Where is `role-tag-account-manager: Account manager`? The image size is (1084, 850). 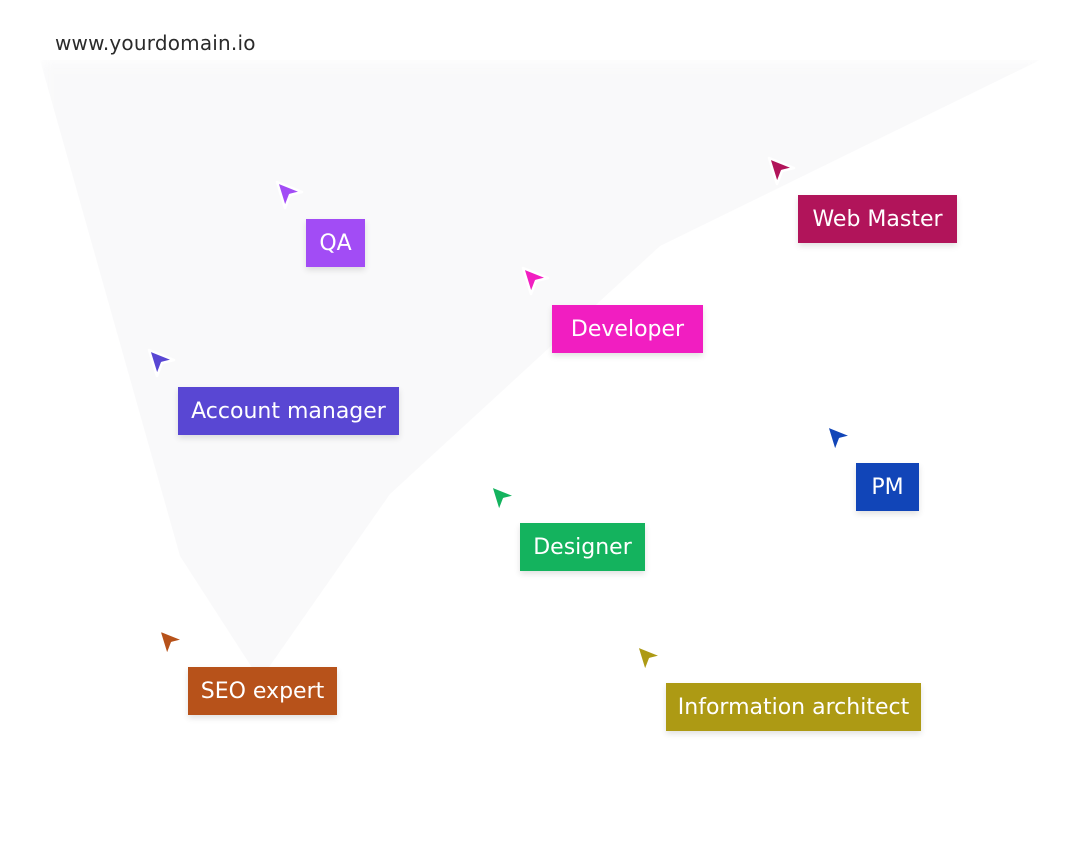 role-tag-account-manager: Account manager is located at coordinates (288, 411).